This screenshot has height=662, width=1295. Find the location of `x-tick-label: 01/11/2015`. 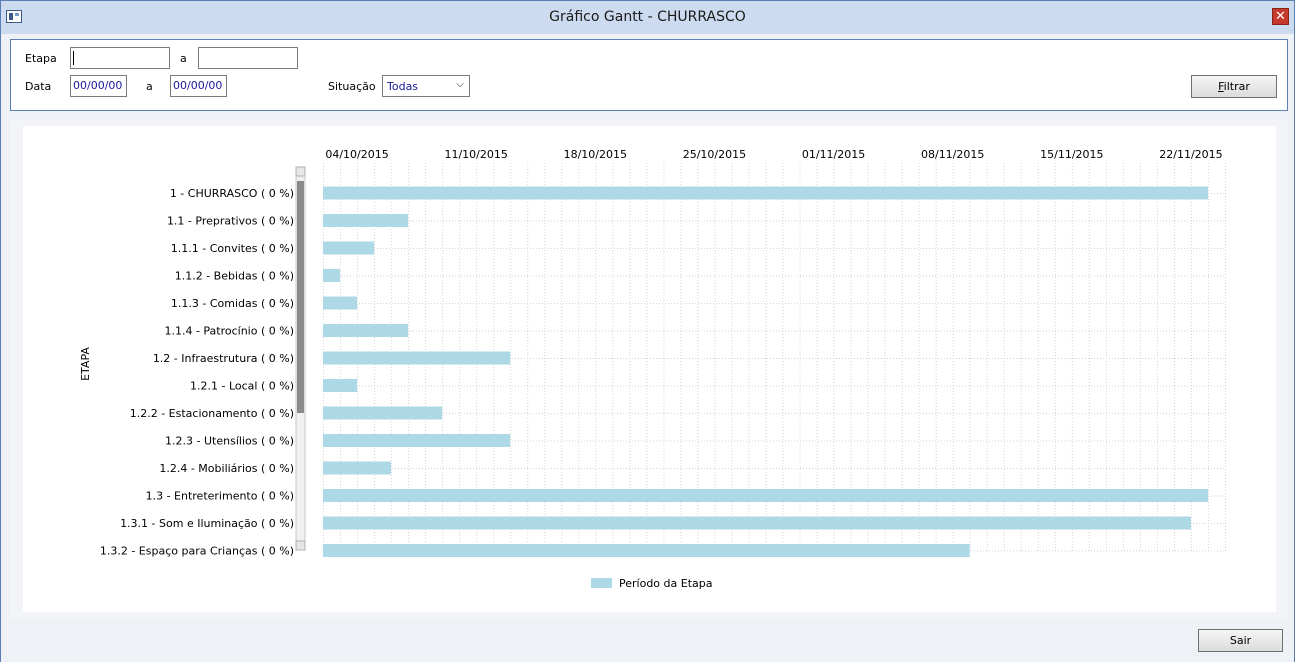

x-tick-label: 01/11/2015 is located at coordinates (833, 154).